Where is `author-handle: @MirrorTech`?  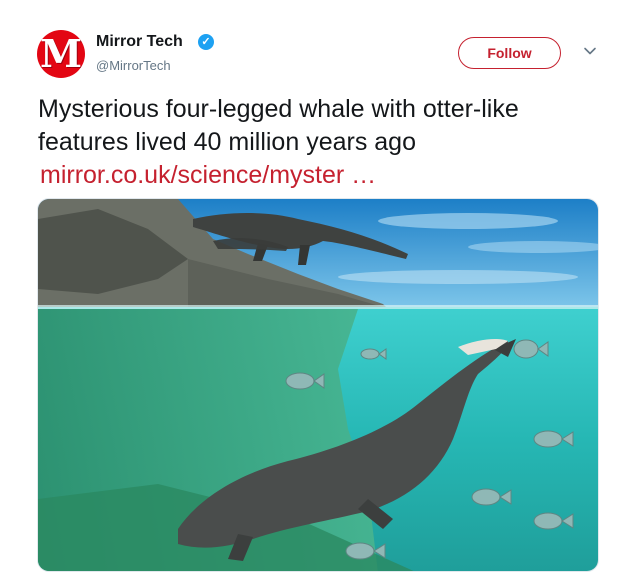
author-handle: @MirrorTech is located at coordinates (133, 65).